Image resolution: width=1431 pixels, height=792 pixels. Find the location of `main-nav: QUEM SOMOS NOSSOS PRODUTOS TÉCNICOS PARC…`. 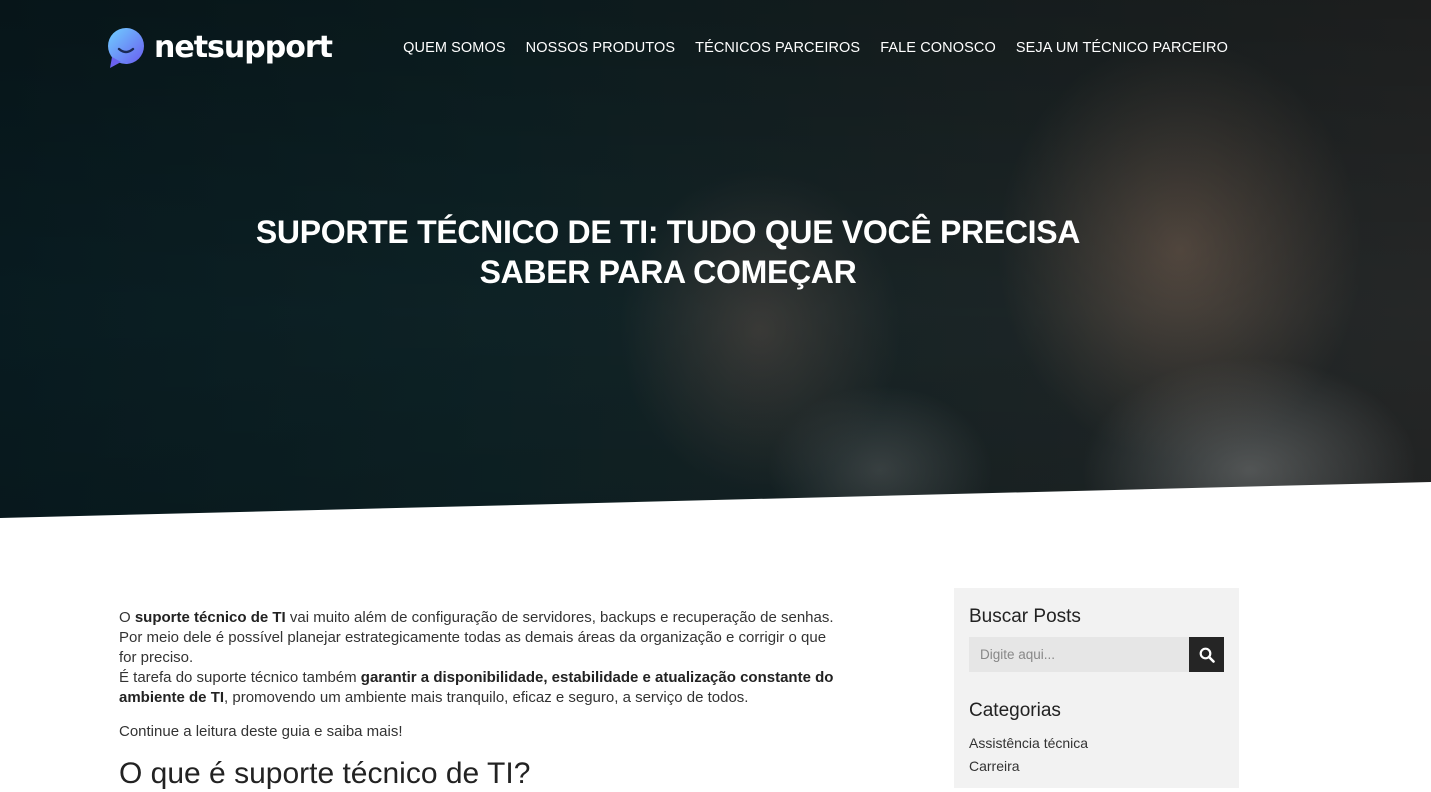

main-nav: QUEM SOMOS NOSSOS PRODUTOS TÉCNICOS PARC… is located at coordinates (815, 48).